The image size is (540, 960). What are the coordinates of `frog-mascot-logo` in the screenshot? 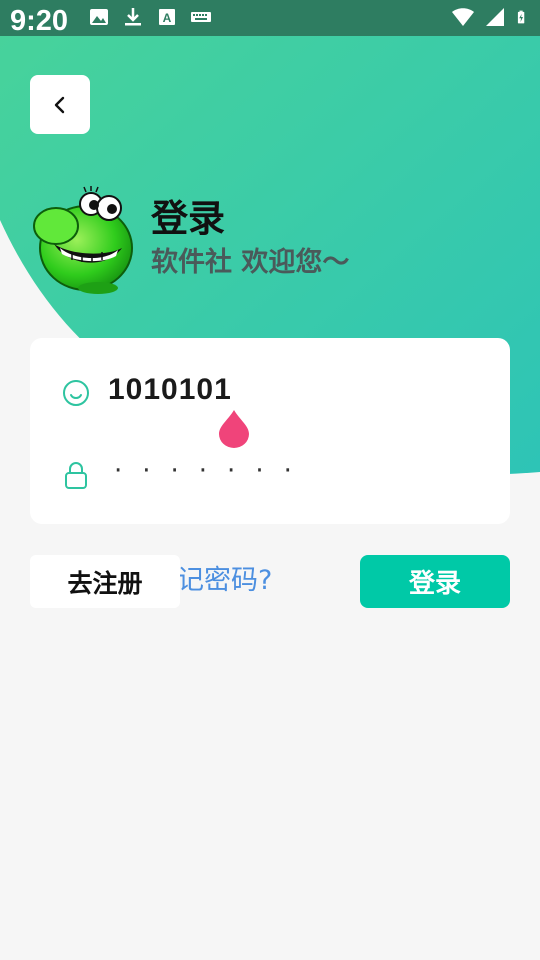 It's located at (83, 240).